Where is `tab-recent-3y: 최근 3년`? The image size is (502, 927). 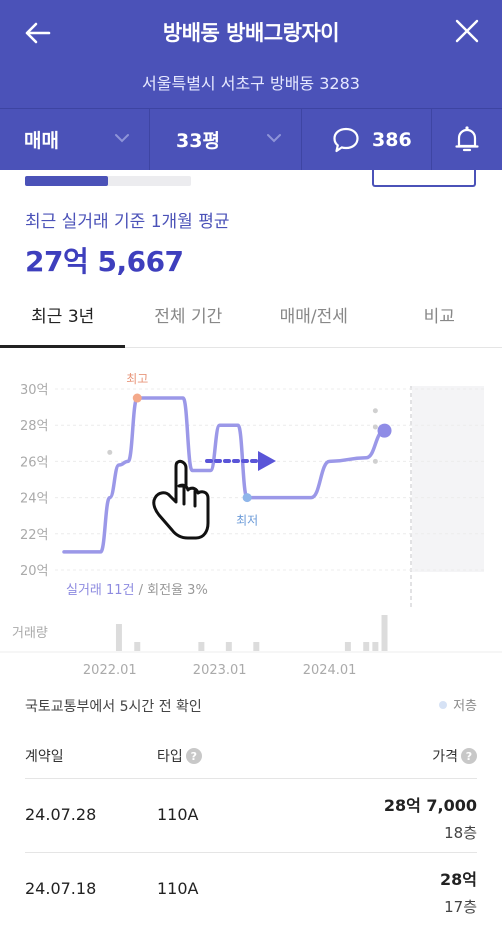
tab-recent-3y: 최근 3년 is located at coordinates (63, 318).